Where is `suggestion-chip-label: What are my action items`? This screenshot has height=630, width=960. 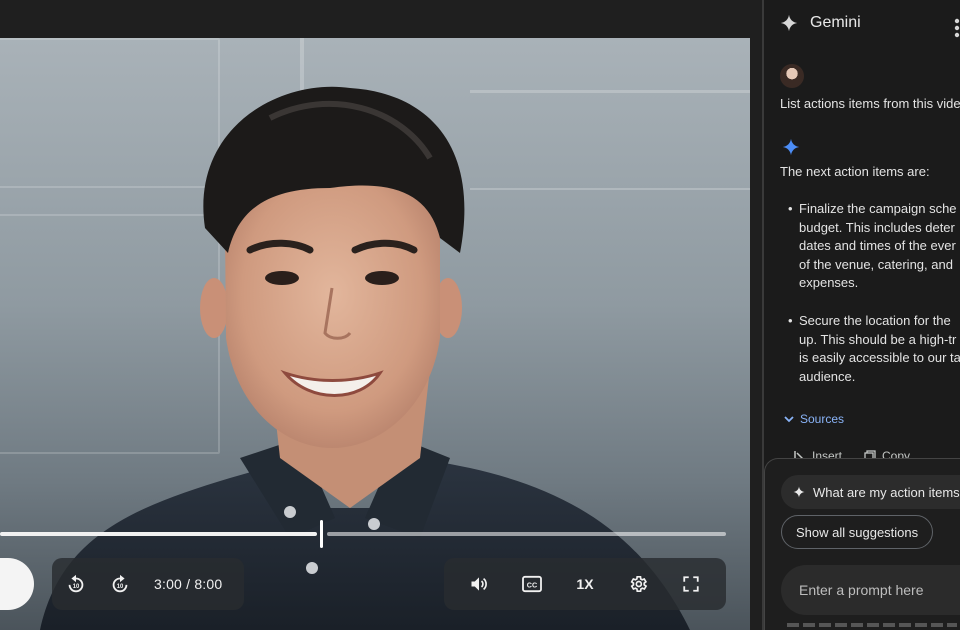
suggestion-chip-label: What are my action items is located at coordinates (886, 492).